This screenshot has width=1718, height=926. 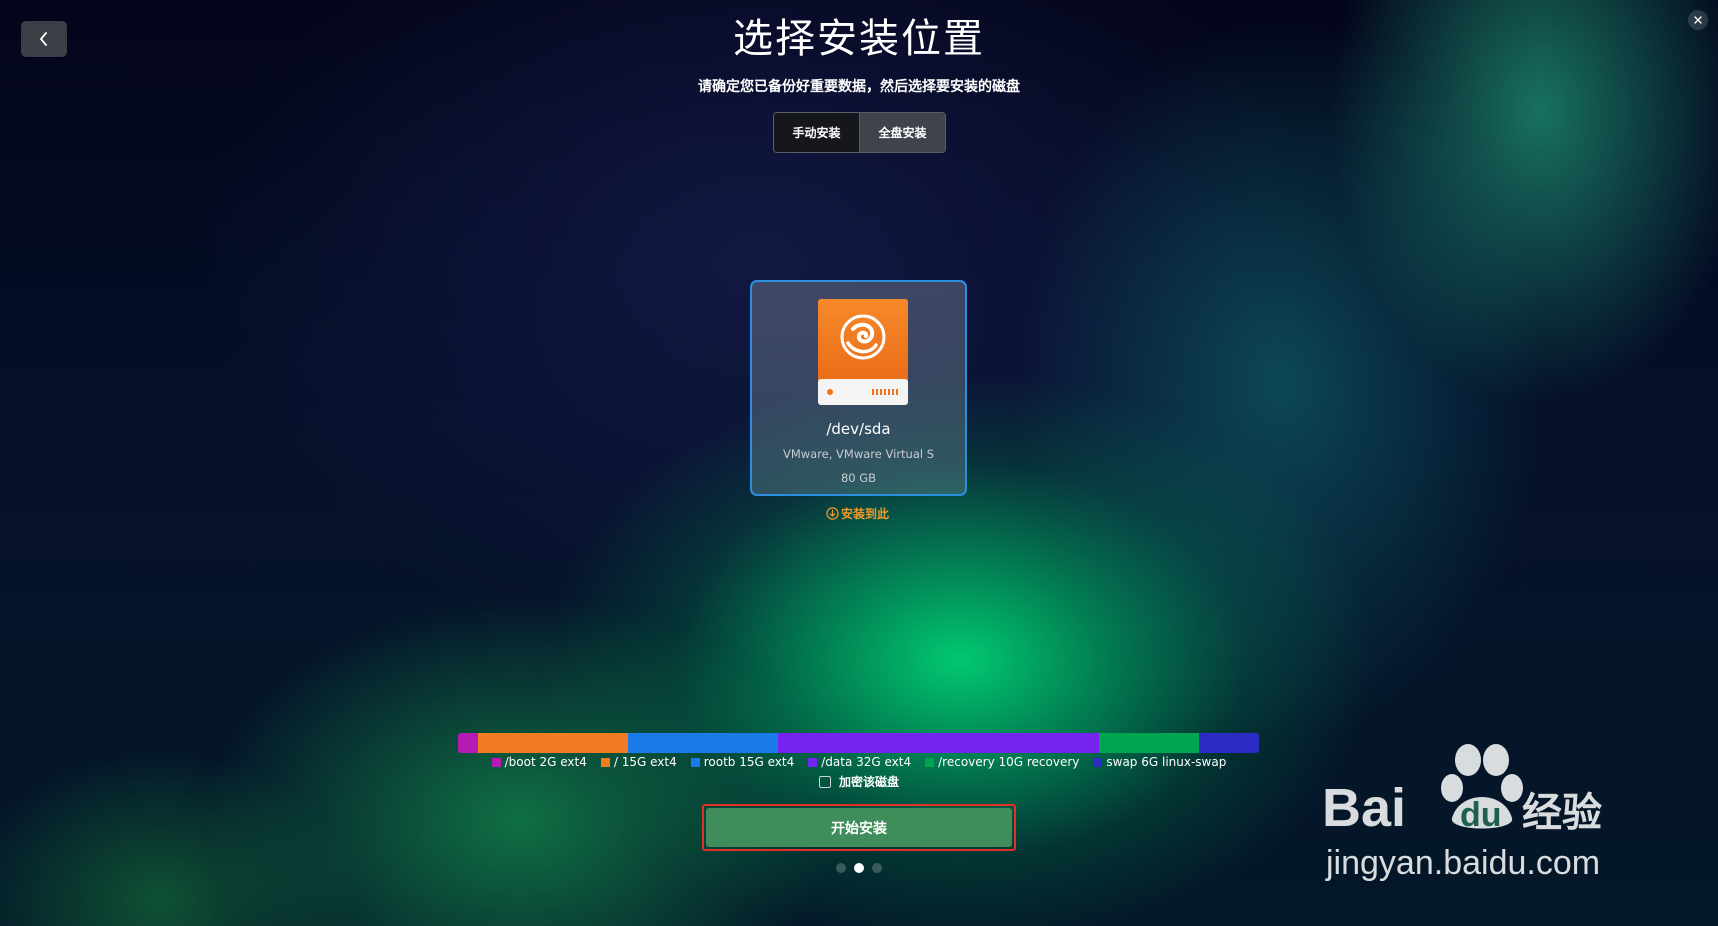 I want to click on encrypt-label: 加密该磁盘, so click(x=869, y=782).